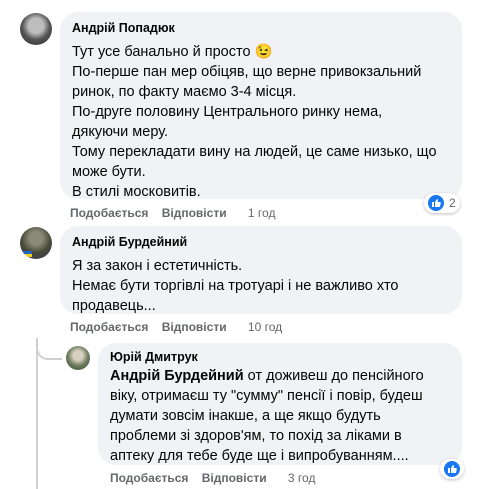  I want to click on comment-text-line: ринок, по факту маємо 3-4 місця., so click(184, 92).